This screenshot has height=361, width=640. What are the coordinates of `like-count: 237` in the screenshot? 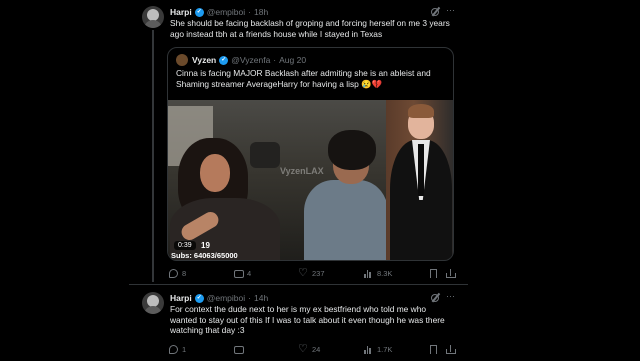 It's located at (318, 273).